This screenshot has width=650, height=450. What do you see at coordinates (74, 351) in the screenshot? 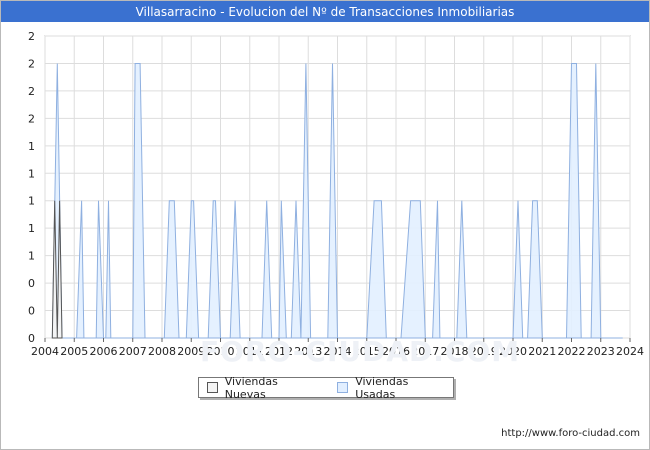
I see `x-tick-label: 2005` at bounding box center [74, 351].